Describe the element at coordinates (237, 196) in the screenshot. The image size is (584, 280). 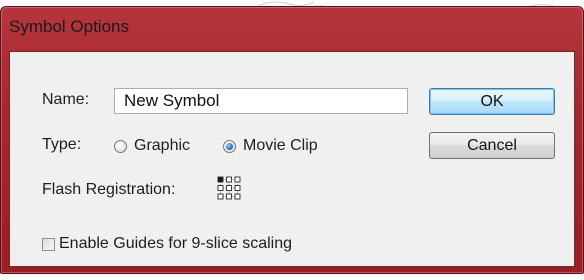
I see `reg-point-bottom-right` at that location.